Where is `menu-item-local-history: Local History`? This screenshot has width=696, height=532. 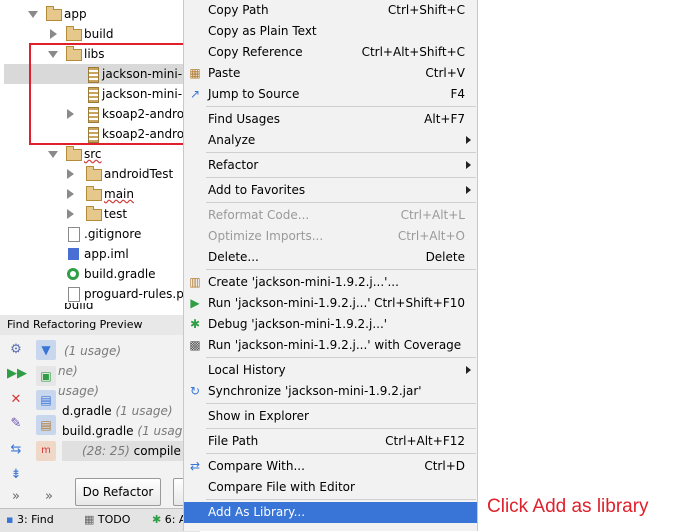
menu-item-local-history: Local History is located at coordinates (330, 370).